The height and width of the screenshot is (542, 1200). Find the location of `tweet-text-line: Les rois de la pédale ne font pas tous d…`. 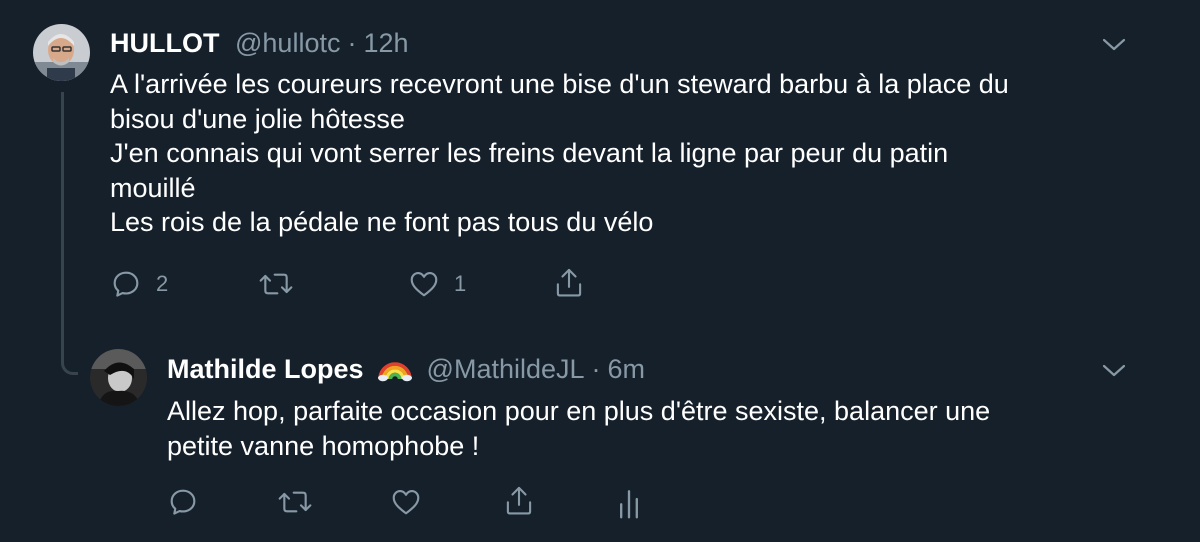

tweet-text-line: Les rois de la pédale ne font pas tous d… is located at coordinates (382, 222).